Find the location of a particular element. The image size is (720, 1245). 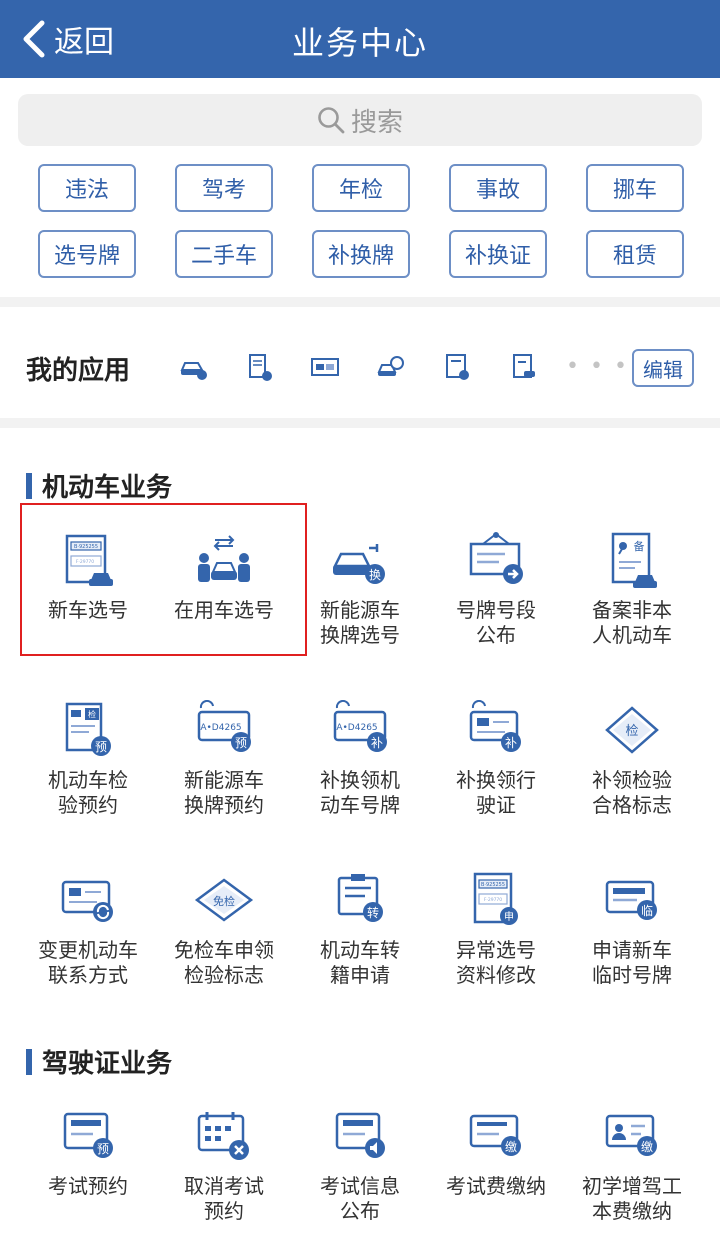

tag-rental: 租赁 is located at coordinates (635, 254).